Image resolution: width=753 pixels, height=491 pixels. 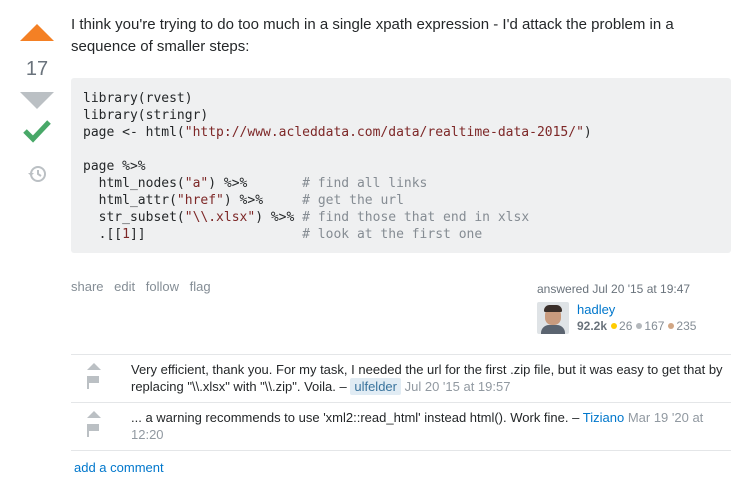 What do you see at coordinates (458, 386) in the screenshot?
I see `comment-date: Jul 20 '15 at 19:57` at bounding box center [458, 386].